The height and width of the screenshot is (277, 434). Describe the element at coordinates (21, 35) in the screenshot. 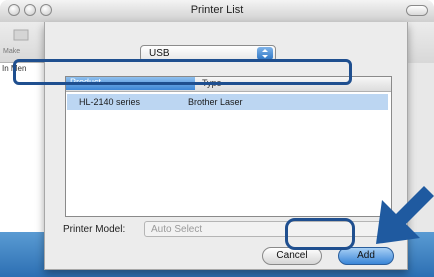

I see `make-default-icon` at that location.